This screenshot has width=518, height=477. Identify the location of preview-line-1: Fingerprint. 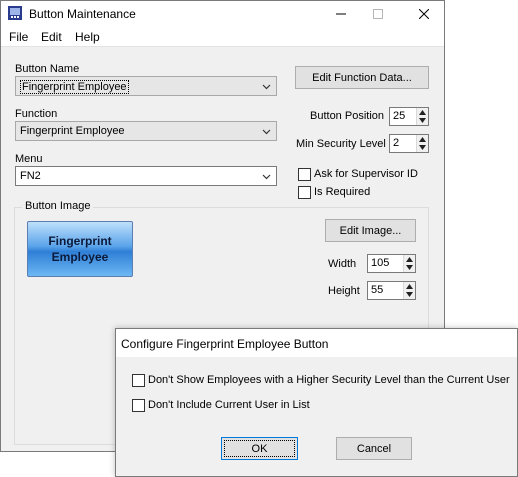
(80, 241).